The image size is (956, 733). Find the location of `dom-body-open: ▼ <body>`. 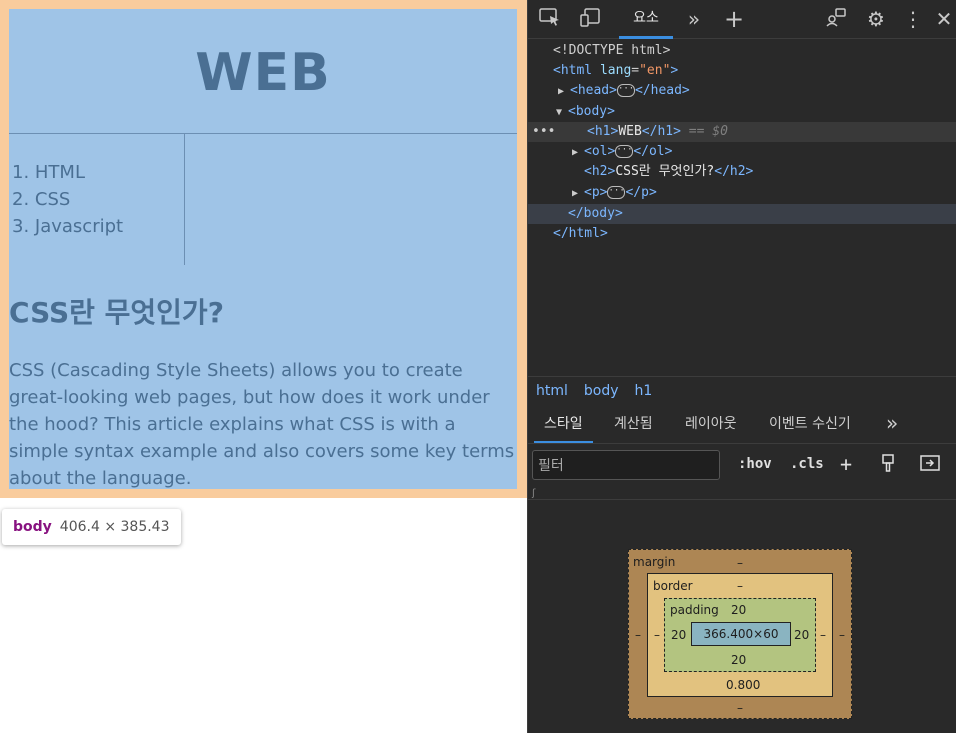

dom-body-open: ▼ <body> is located at coordinates (742, 112).